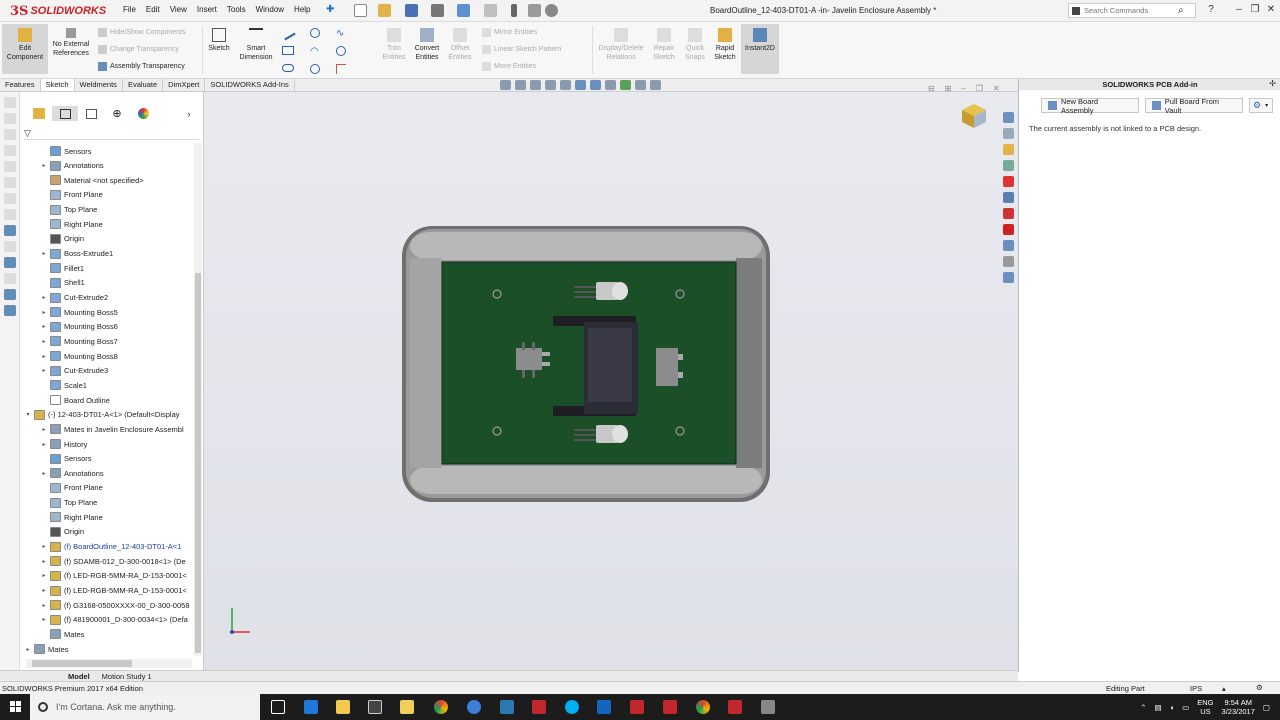 The height and width of the screenshot is (720, 1280). What do you see at coordinates (74, 371) in the screenshot?
I see `tree-item: ▸ Cut-Extrude3` at bounding box center [74, 371].